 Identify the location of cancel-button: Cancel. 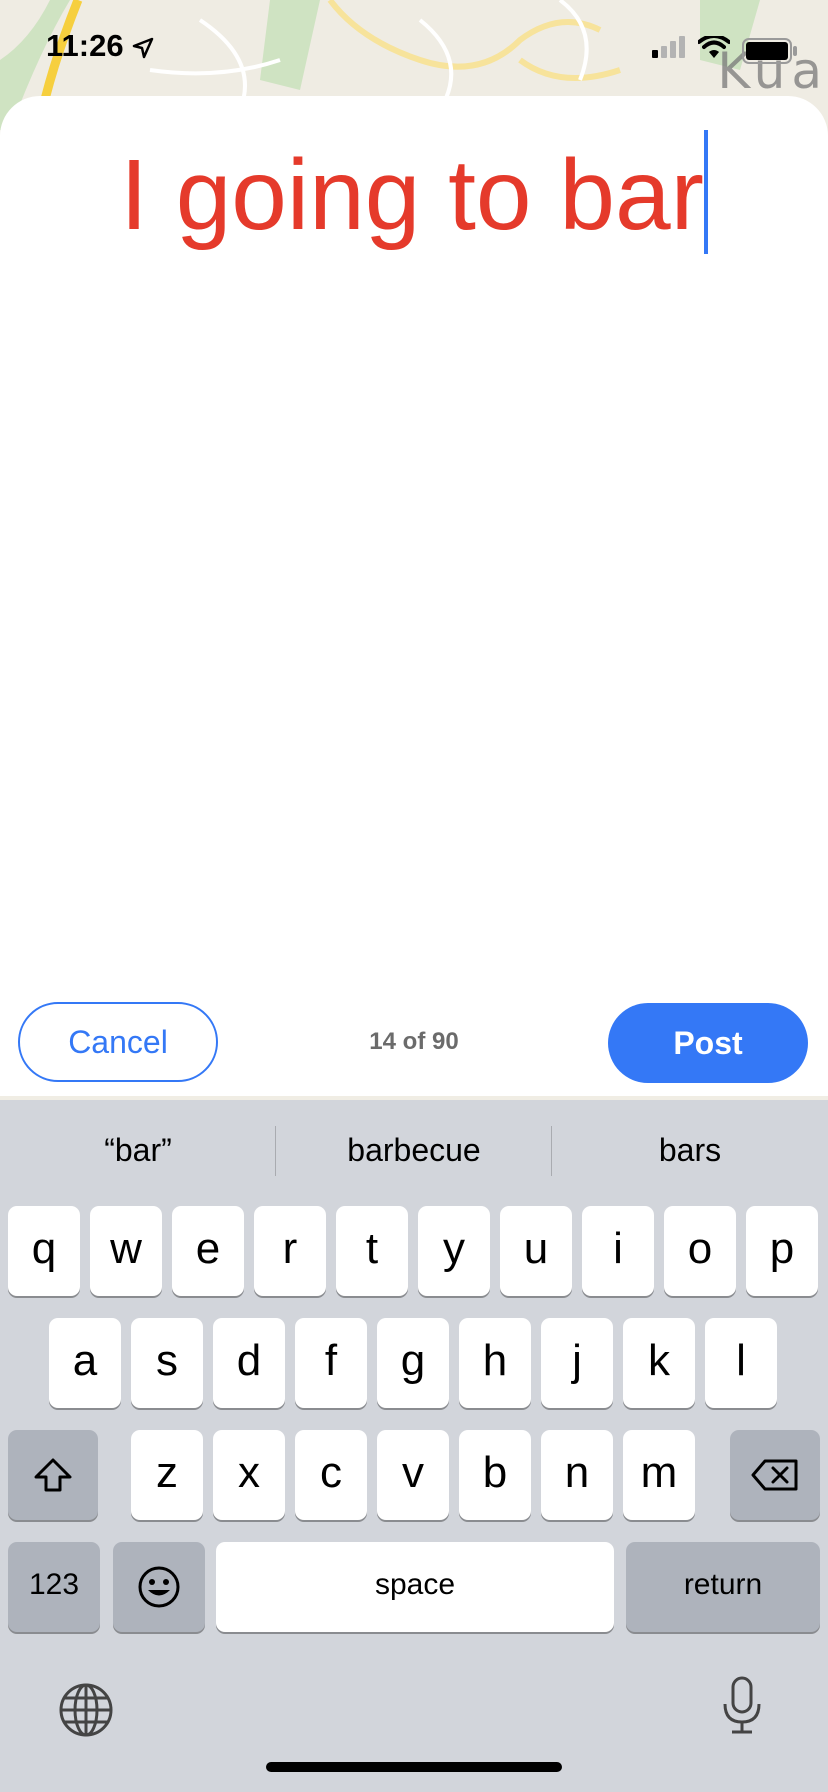
(118, 1042).